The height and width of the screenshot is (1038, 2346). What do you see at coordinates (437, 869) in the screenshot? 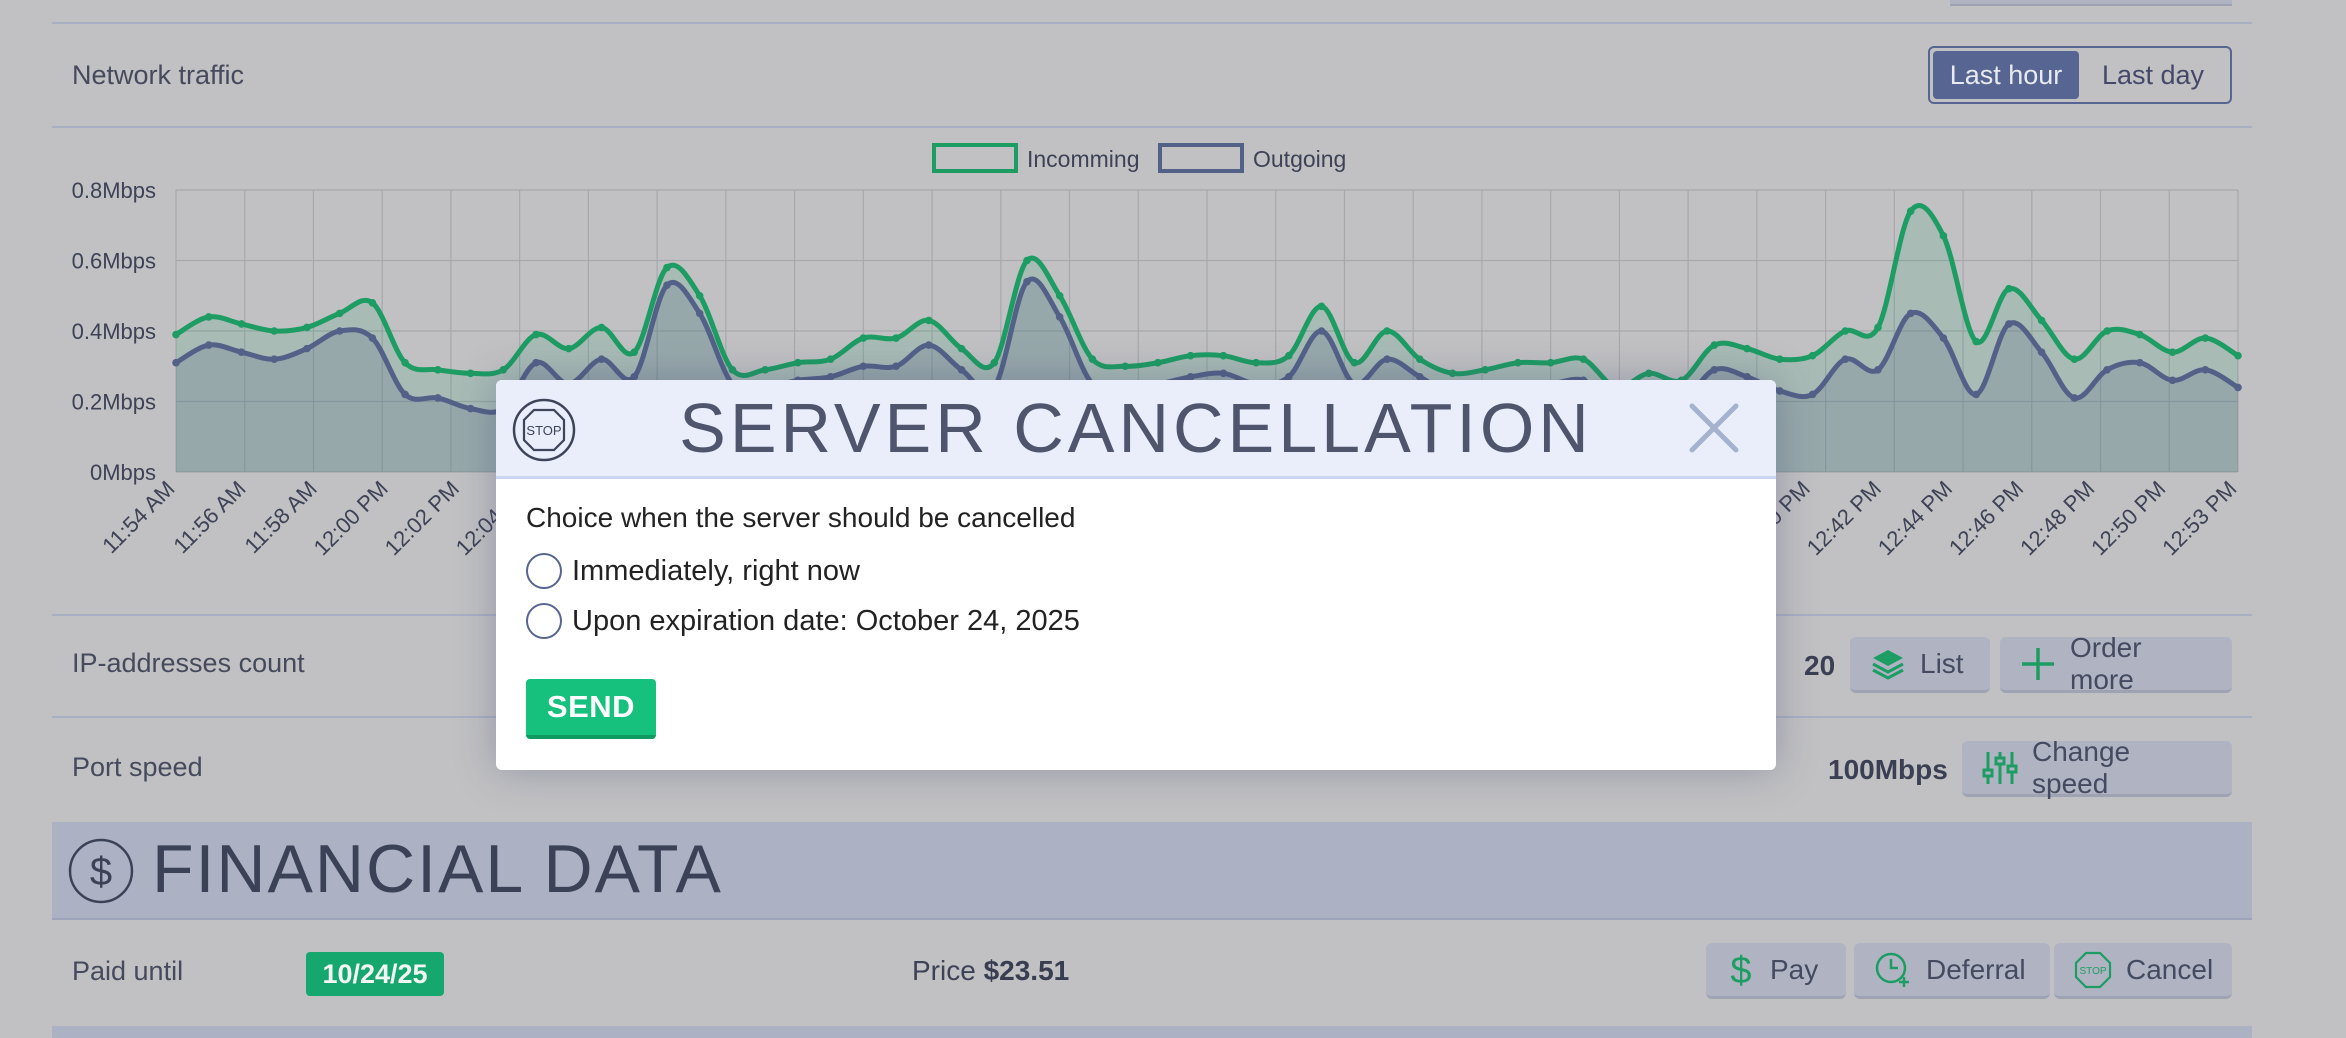
I see `financial-data-title: FINANCIAL DATA` at bounding box center [437, 869].